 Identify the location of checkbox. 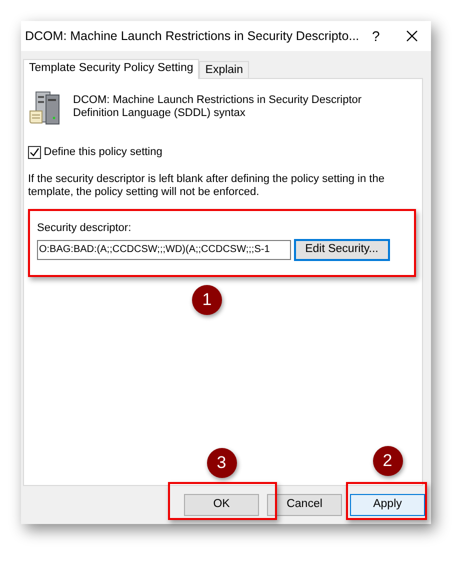
(34, 152).